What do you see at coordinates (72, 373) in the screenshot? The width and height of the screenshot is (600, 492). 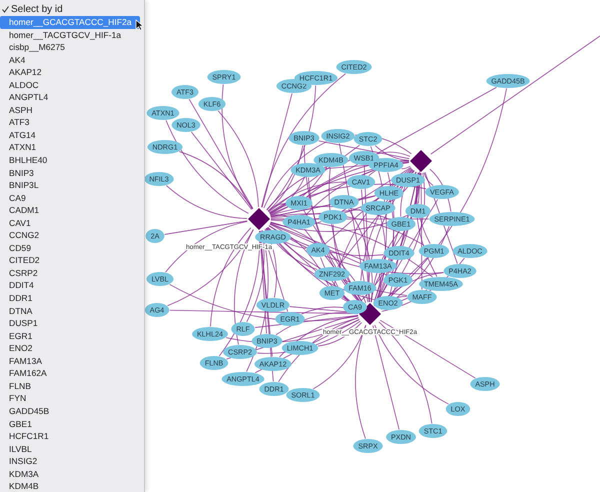 I see `menu-item: FAM162A` at bounding box center [72, 373].